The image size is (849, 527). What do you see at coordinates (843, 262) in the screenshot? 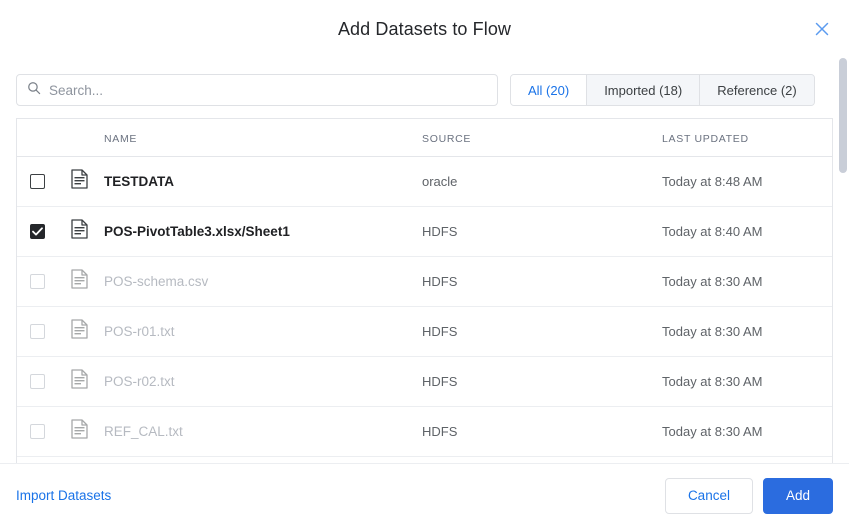
I see `vertical-scrollbar` at bounding box center [843, 262].